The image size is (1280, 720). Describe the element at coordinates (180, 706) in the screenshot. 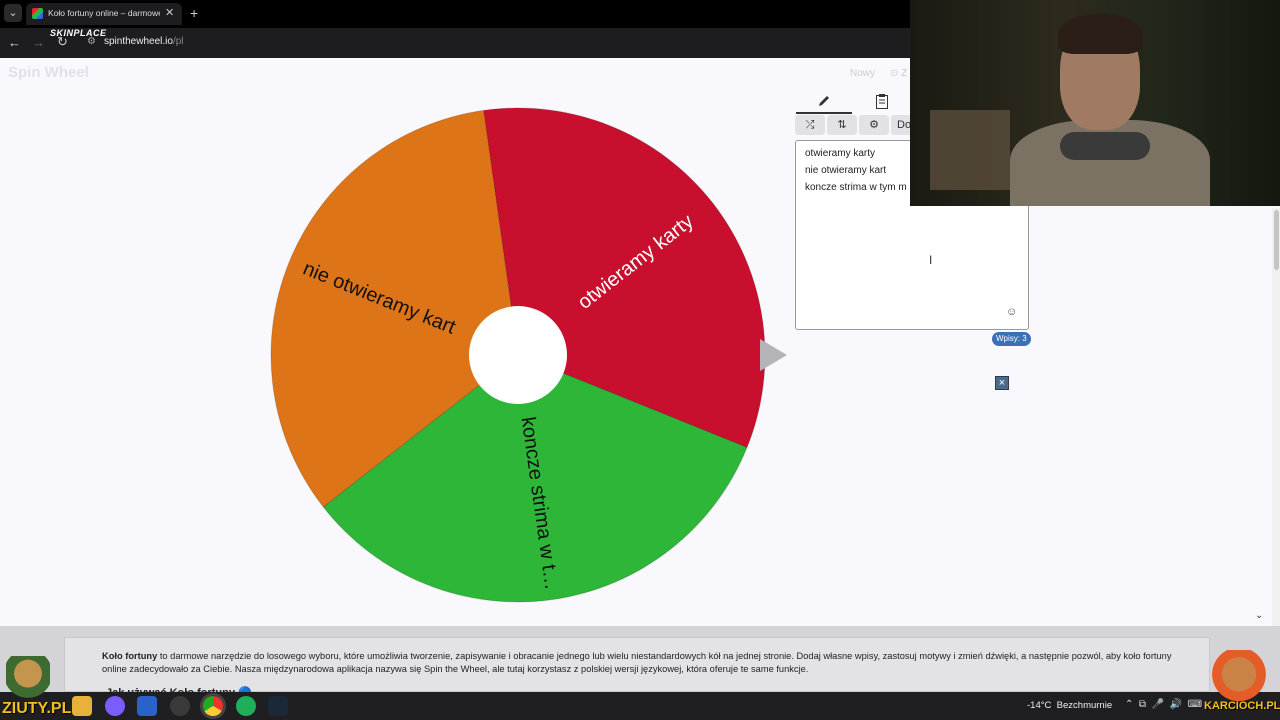

I see `obs-icon` at that location.